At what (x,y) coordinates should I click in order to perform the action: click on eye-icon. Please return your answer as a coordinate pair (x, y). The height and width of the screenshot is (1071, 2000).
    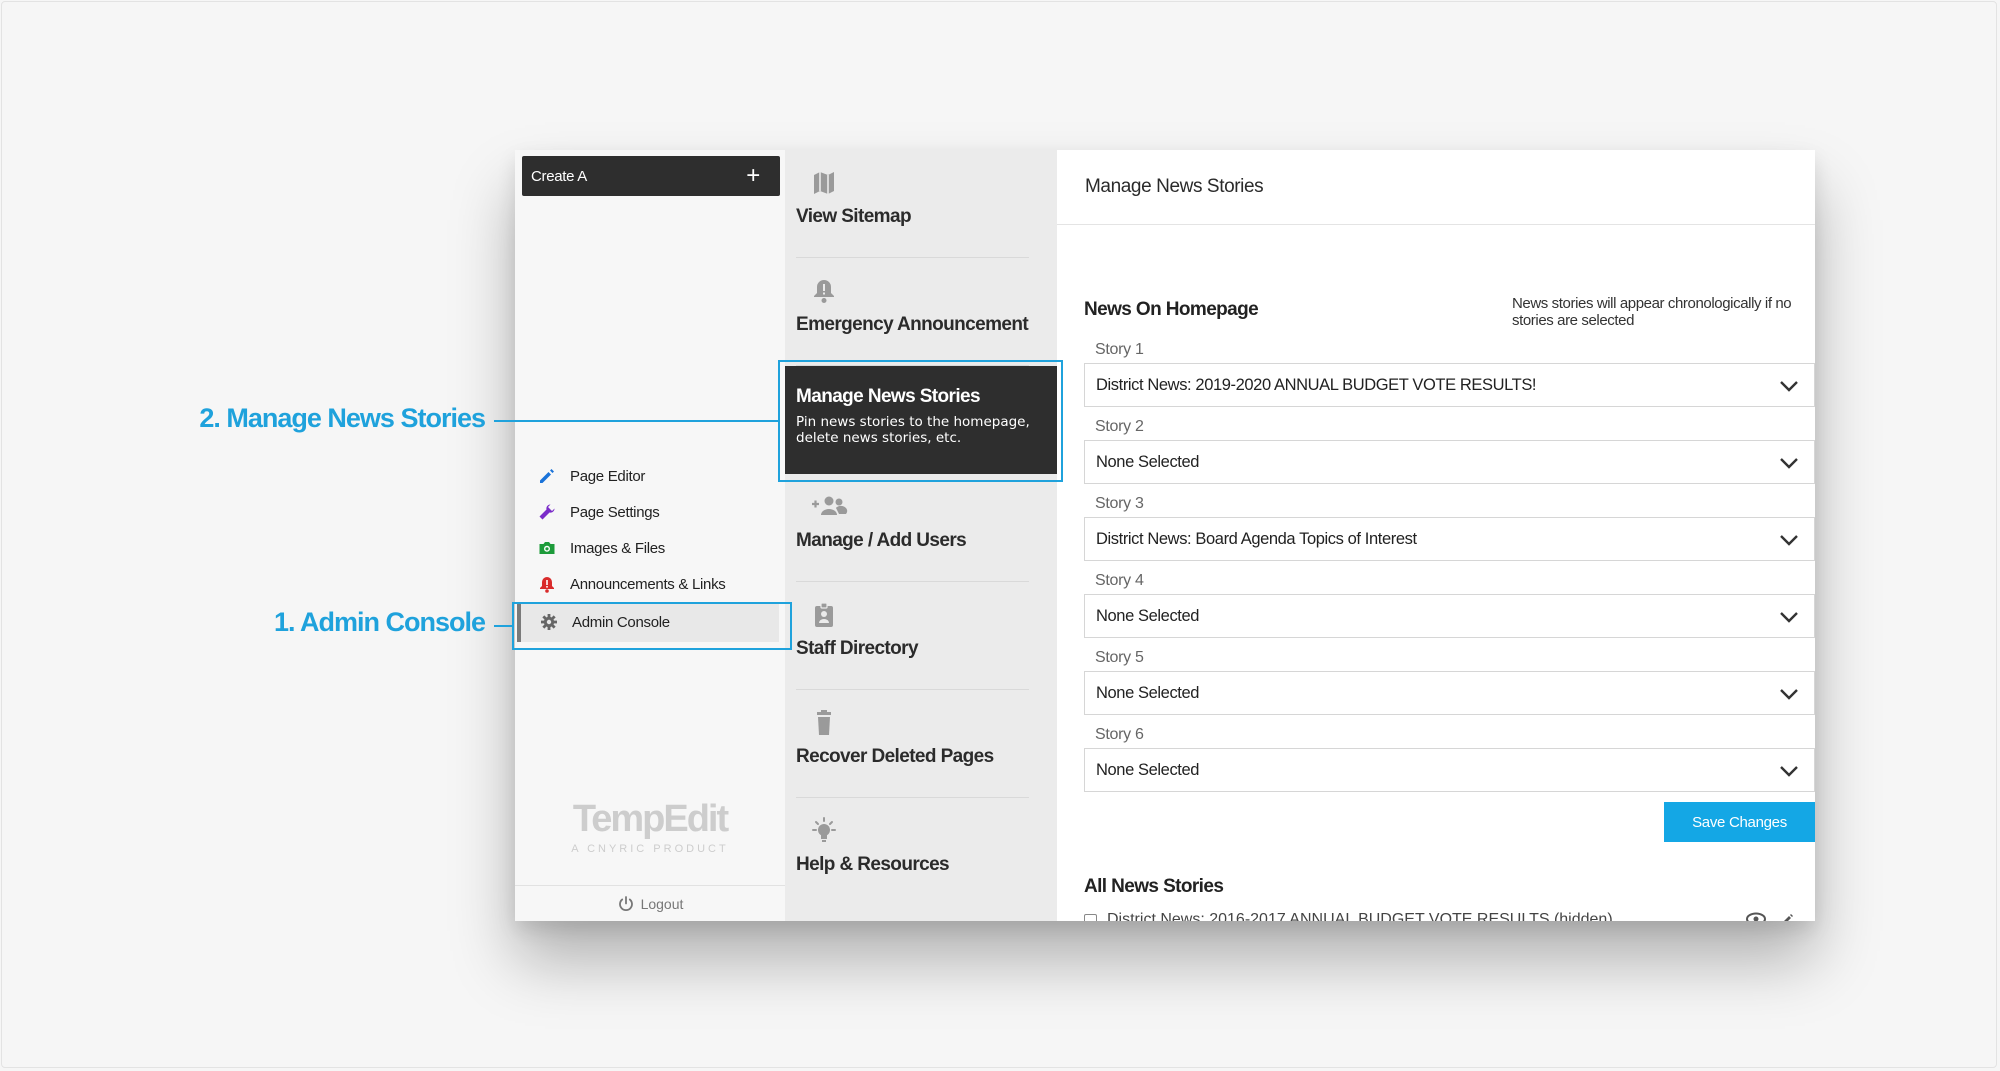
    Looking at the image, I should click on (1756, 916).